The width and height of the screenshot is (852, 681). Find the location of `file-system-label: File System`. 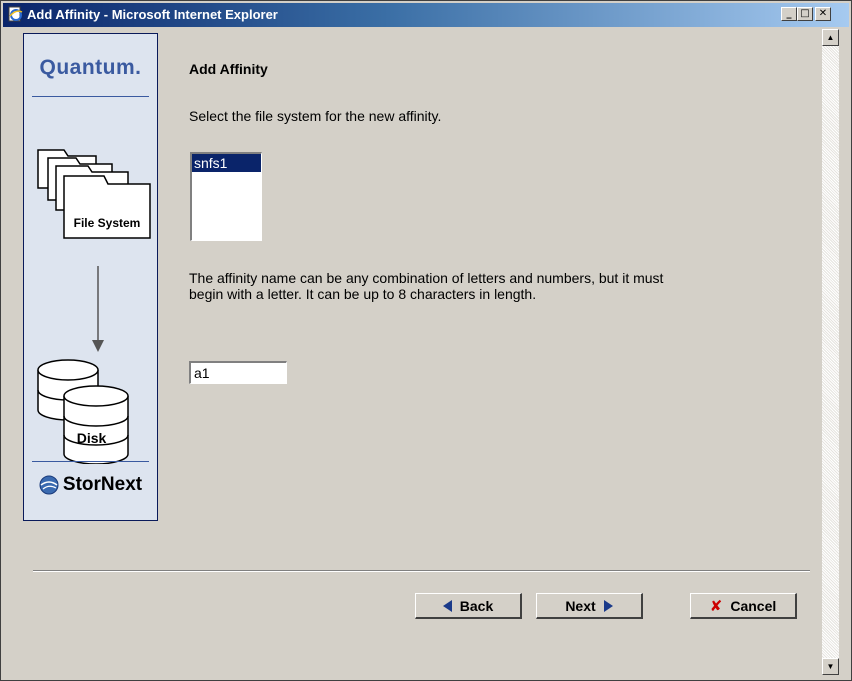

file-system-label: File System is located at coordinates (107, 223).